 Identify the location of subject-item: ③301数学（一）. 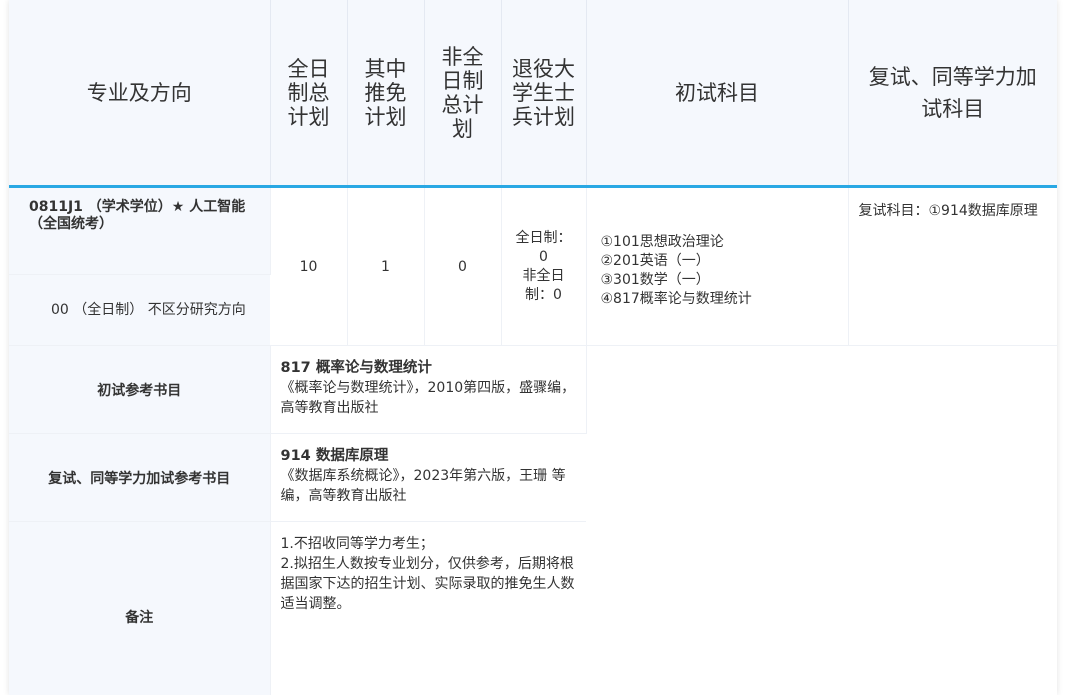
(655, 279).